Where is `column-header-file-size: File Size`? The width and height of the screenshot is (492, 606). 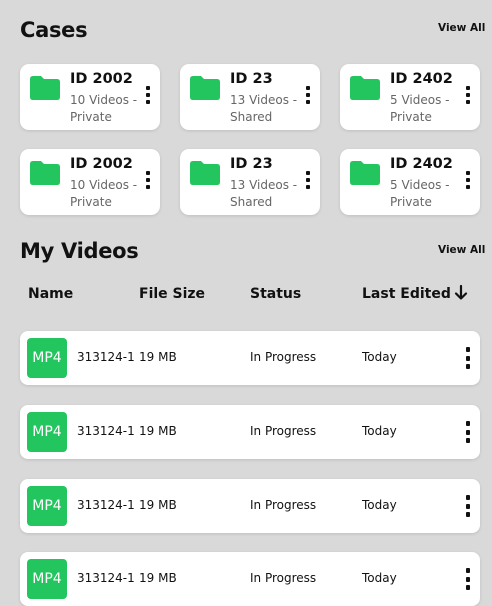
column-header-file-size: File Size is located at coordinates (172, 294).